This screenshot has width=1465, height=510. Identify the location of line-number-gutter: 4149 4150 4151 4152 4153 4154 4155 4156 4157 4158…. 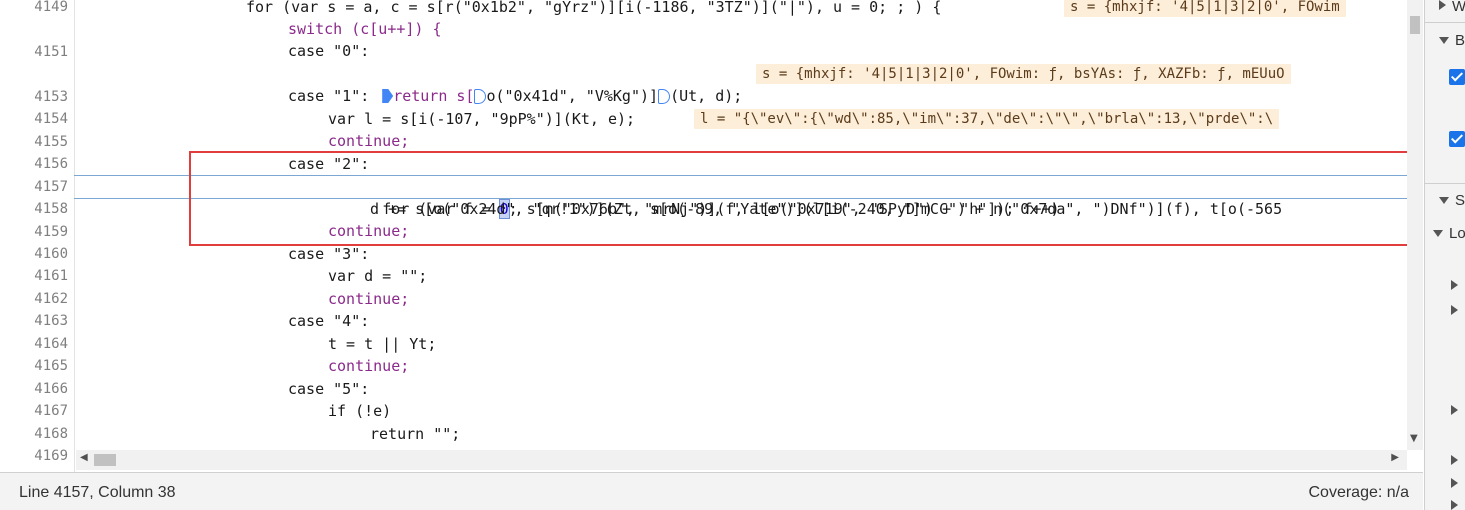
(37, 236).